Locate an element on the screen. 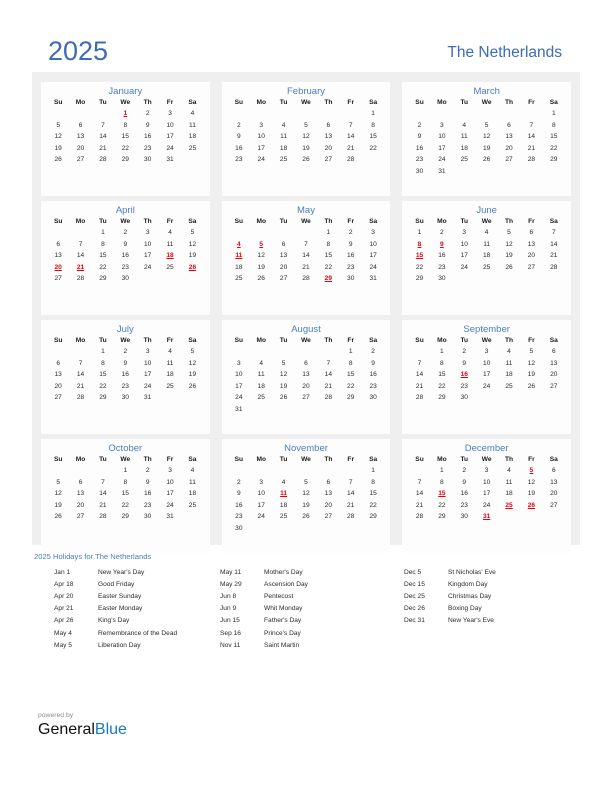 The width and height of the screenshot is (612, 792). day-cell: 29 is located at coordinates (442, 398).